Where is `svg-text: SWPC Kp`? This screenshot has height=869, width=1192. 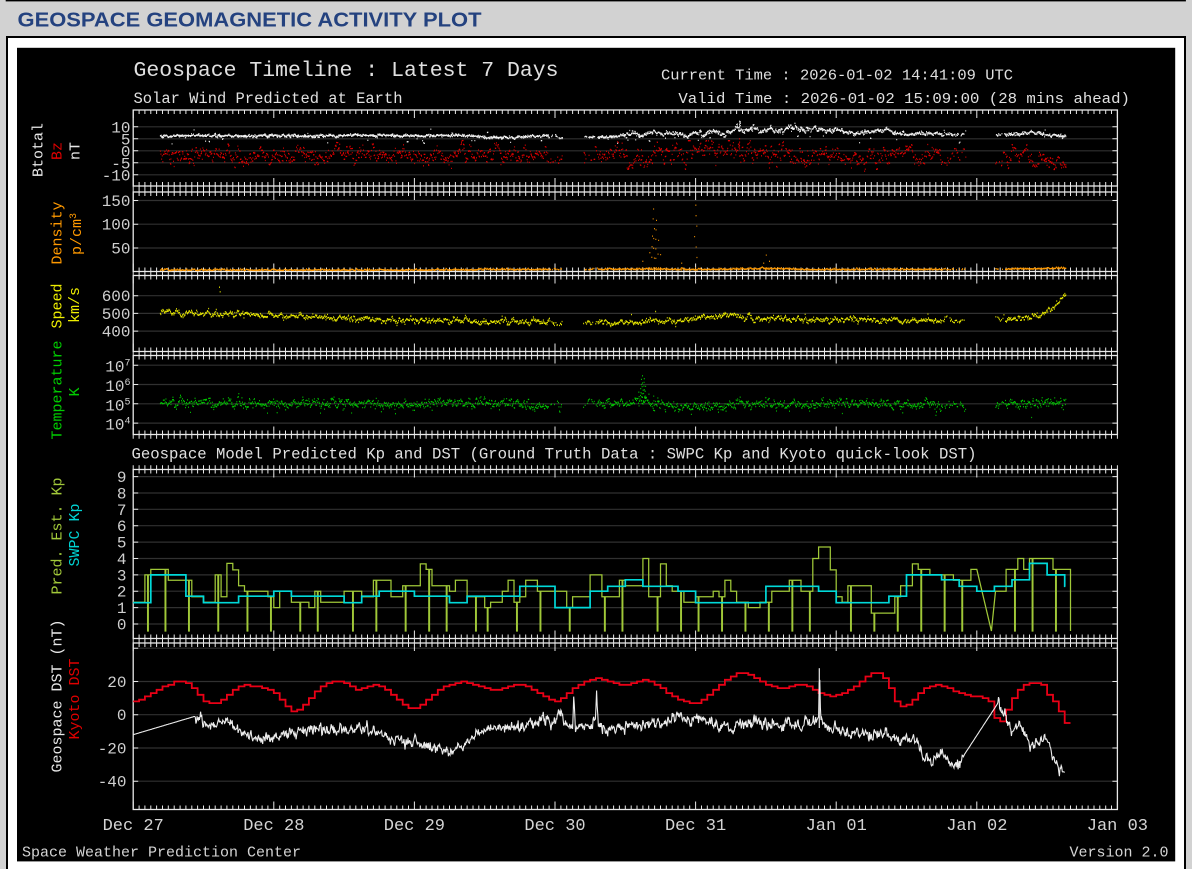
svg-text: SWPC Kp is located at coordinates (75, 534).